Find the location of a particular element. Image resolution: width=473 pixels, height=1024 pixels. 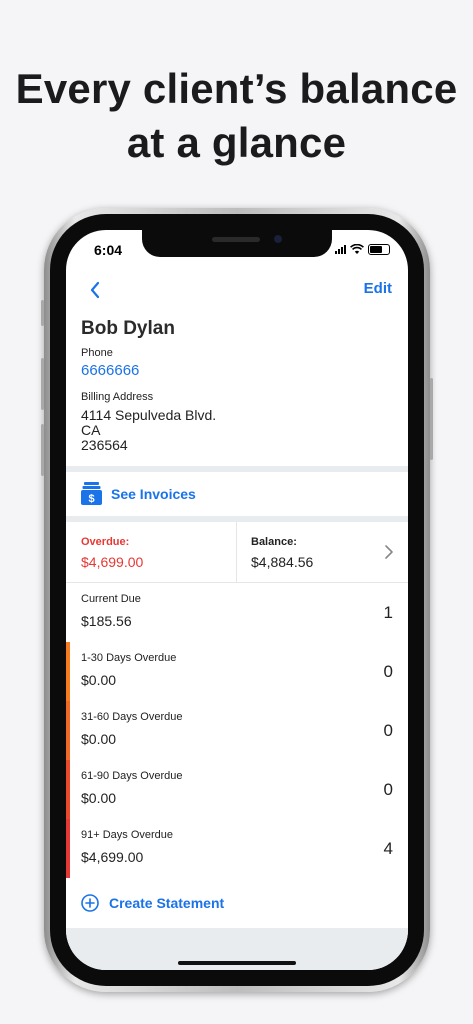

see-invoices-label: See Invoices is located at coordinates (153, 494).